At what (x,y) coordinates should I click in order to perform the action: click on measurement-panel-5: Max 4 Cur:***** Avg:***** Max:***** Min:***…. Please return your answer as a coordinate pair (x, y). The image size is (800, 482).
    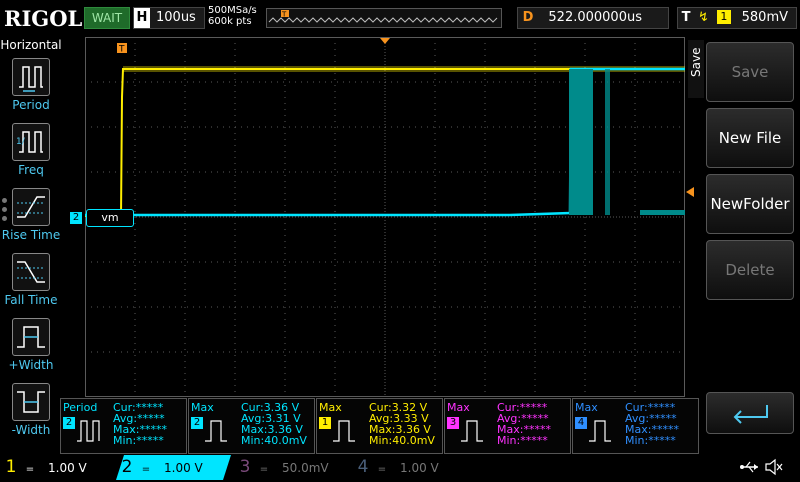
    Looking at the image, I should click on (635, 426).